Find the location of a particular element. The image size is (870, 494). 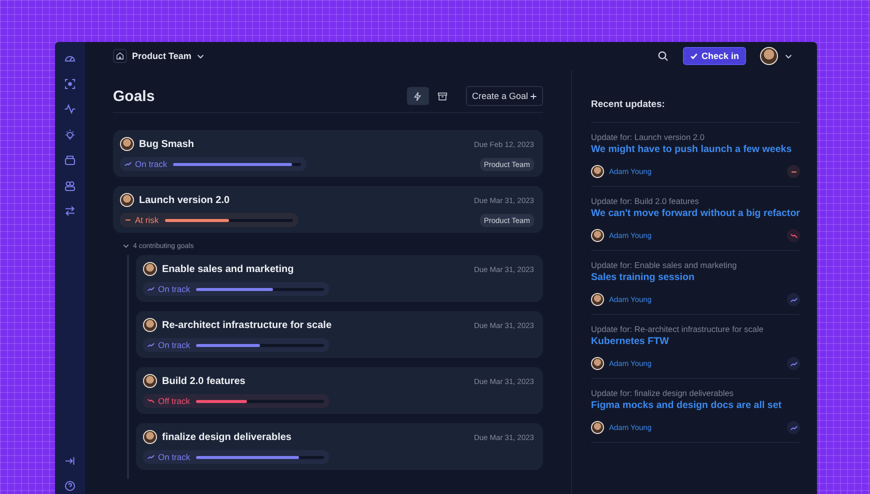

people-icon is located at coordinates (70, 186).